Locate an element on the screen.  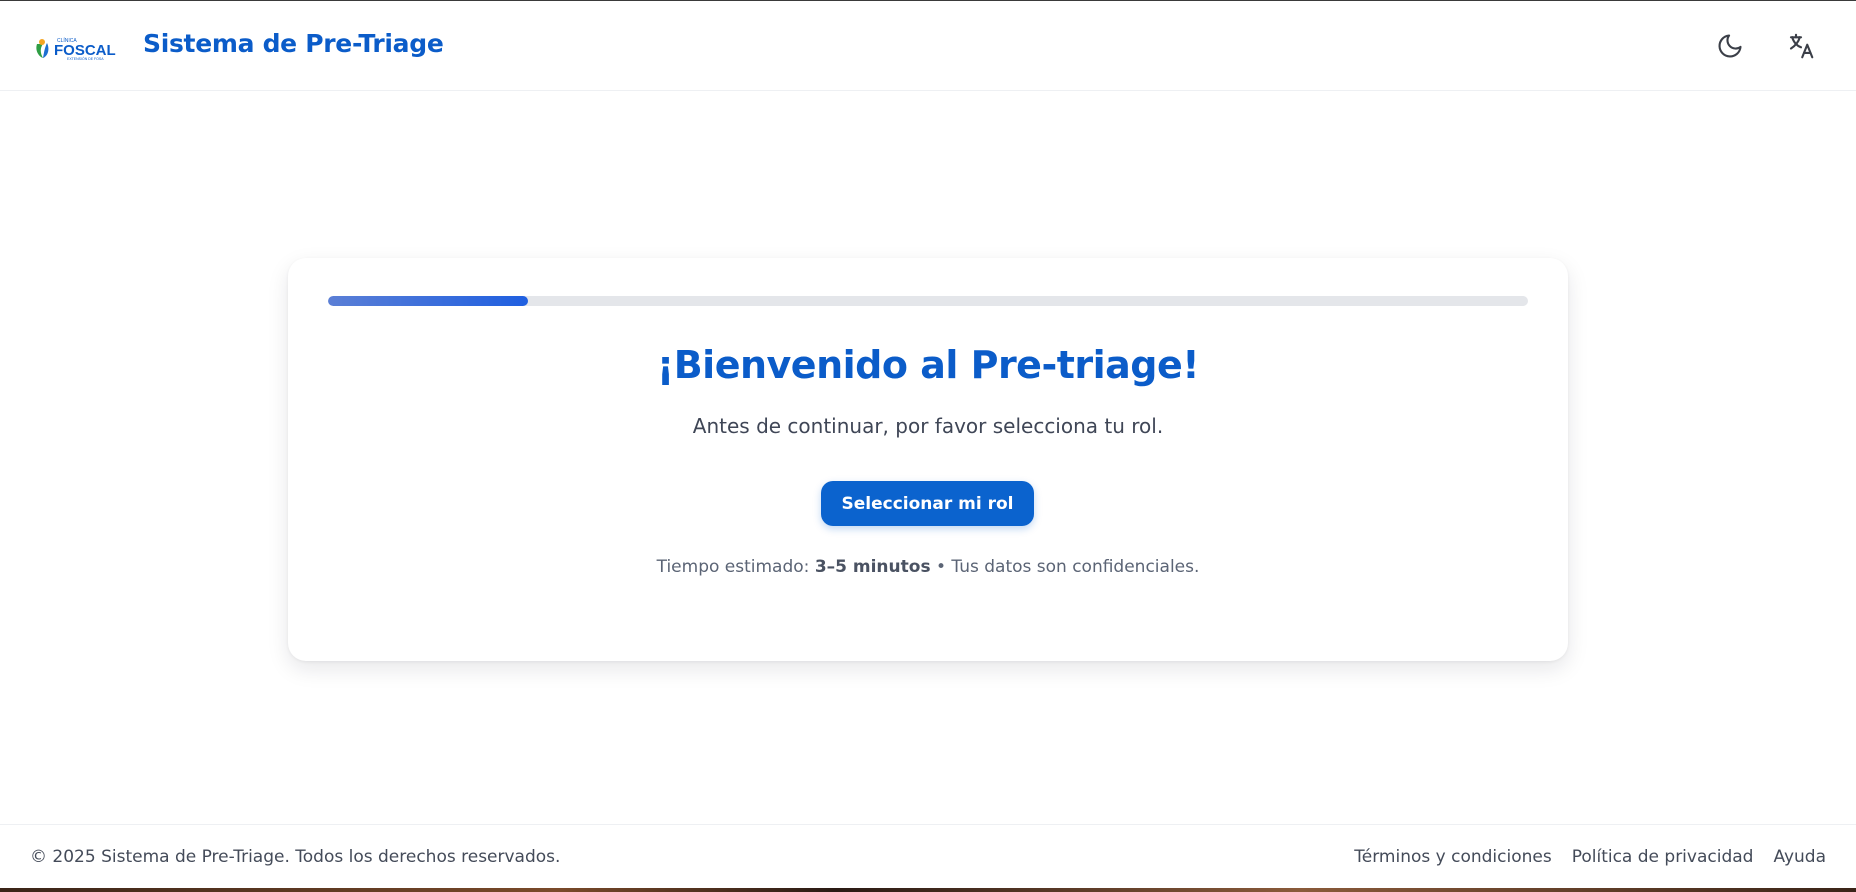
desktop-background-strip is located at coordinates (928, 890).